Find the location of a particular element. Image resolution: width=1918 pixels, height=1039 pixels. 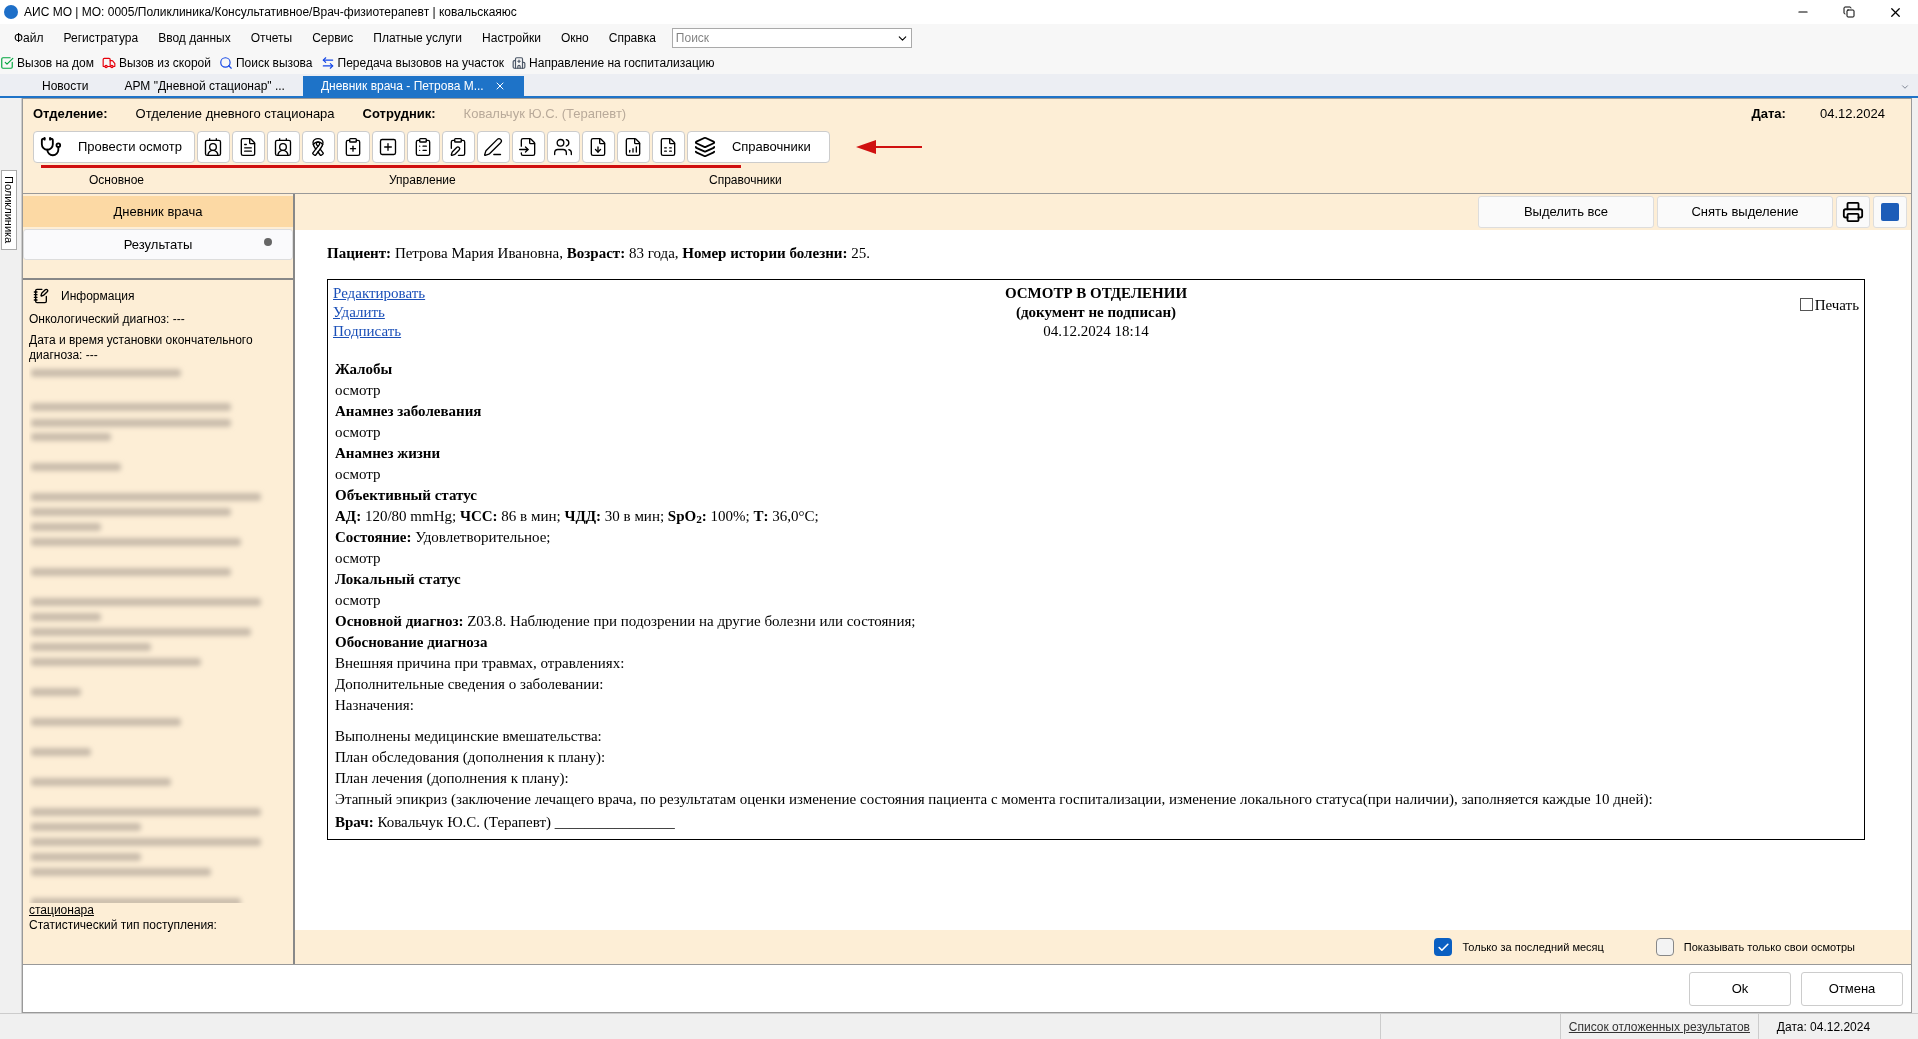

menu-item: Настройки is located at coordinates (511, 38).